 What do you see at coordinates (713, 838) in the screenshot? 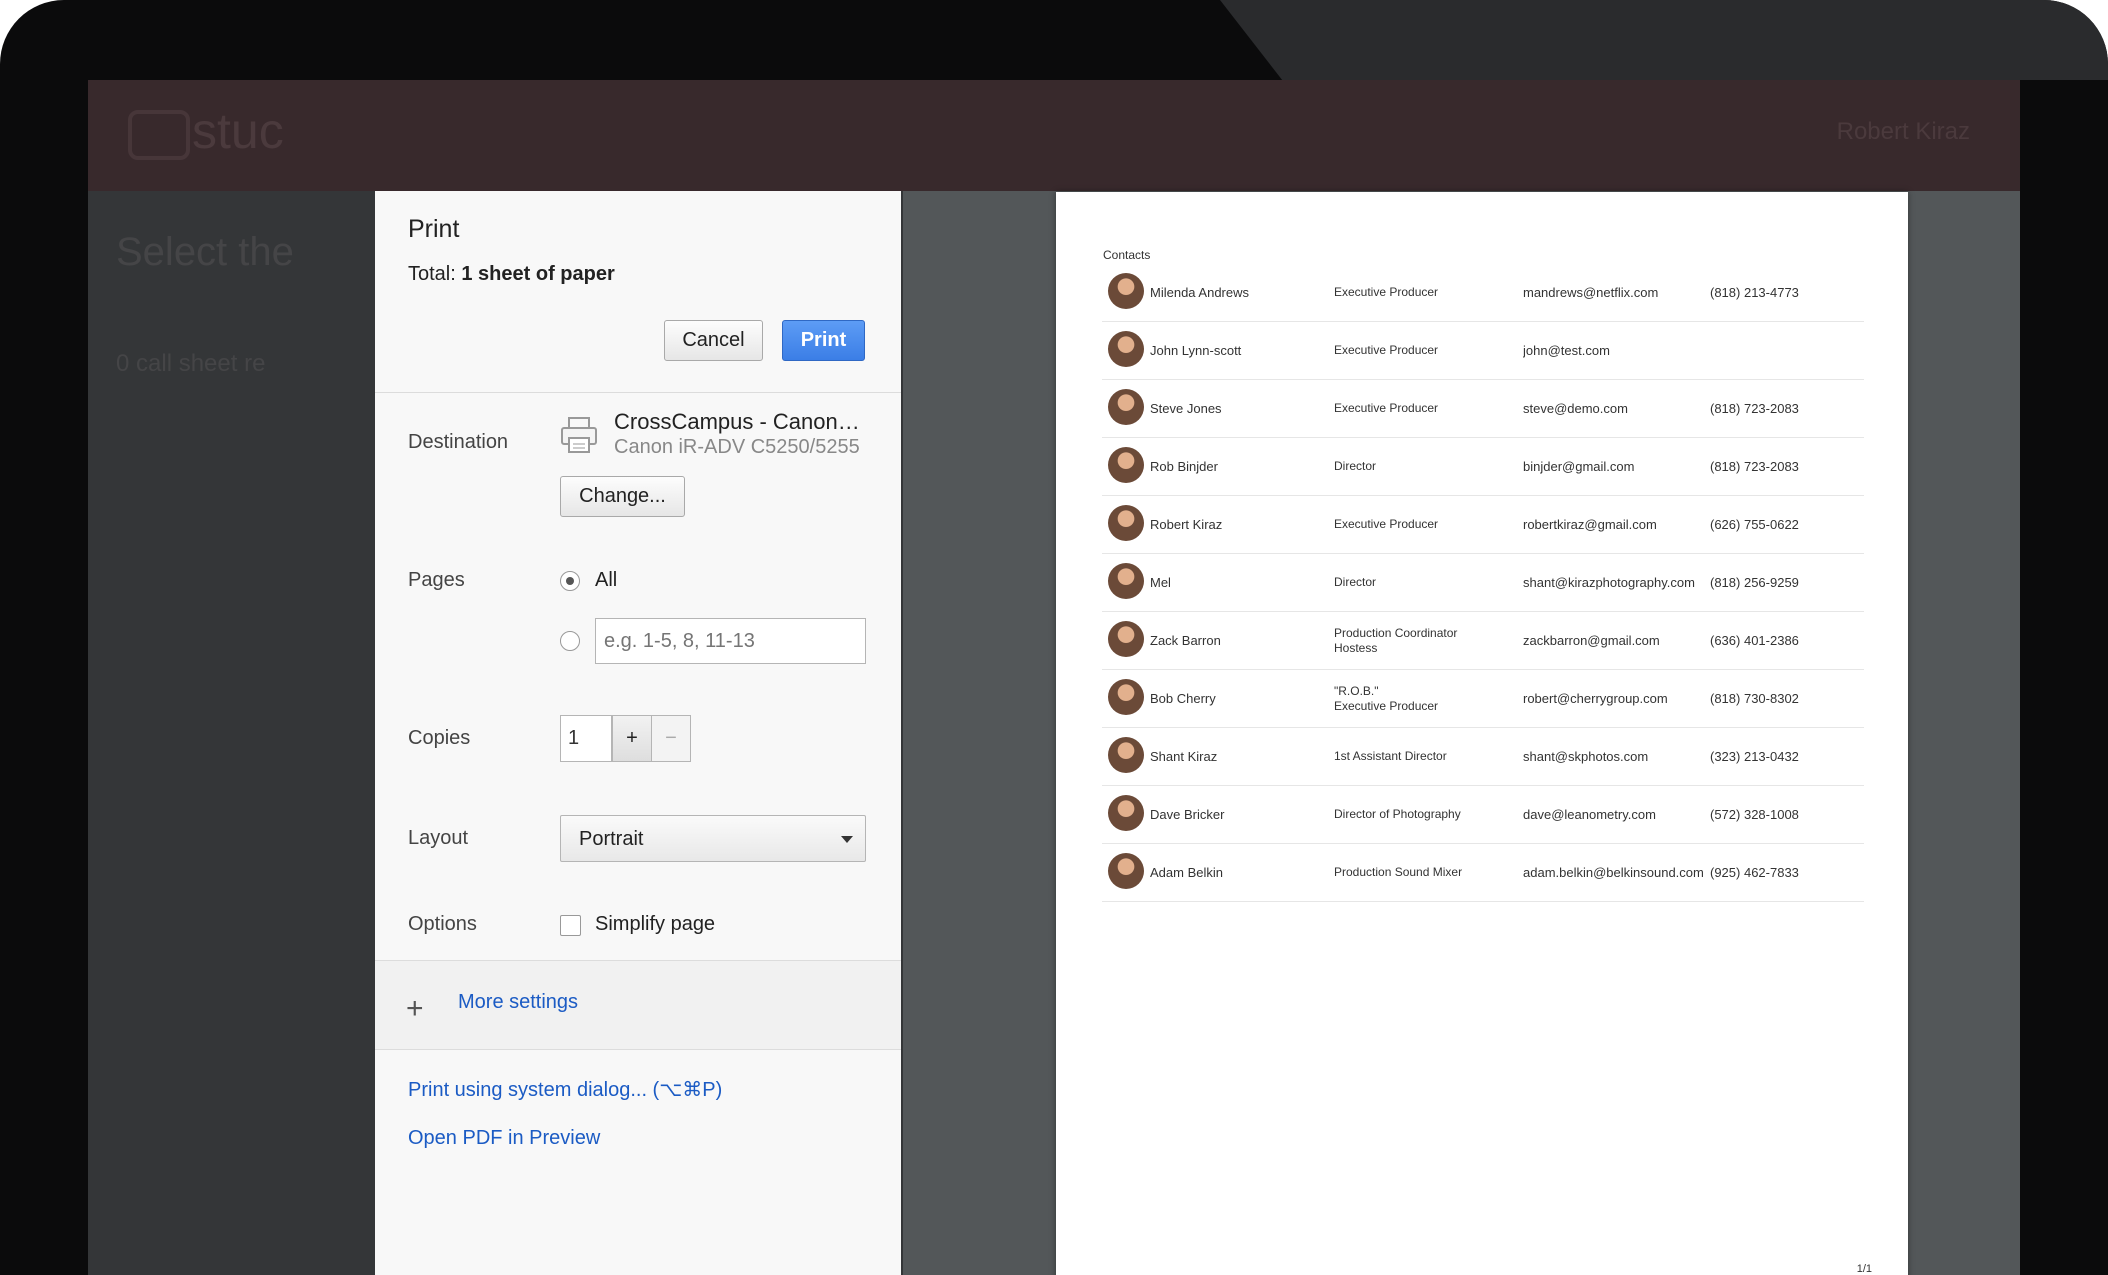
I see `layout-select: Portrait` at bounding box center [713, 838].